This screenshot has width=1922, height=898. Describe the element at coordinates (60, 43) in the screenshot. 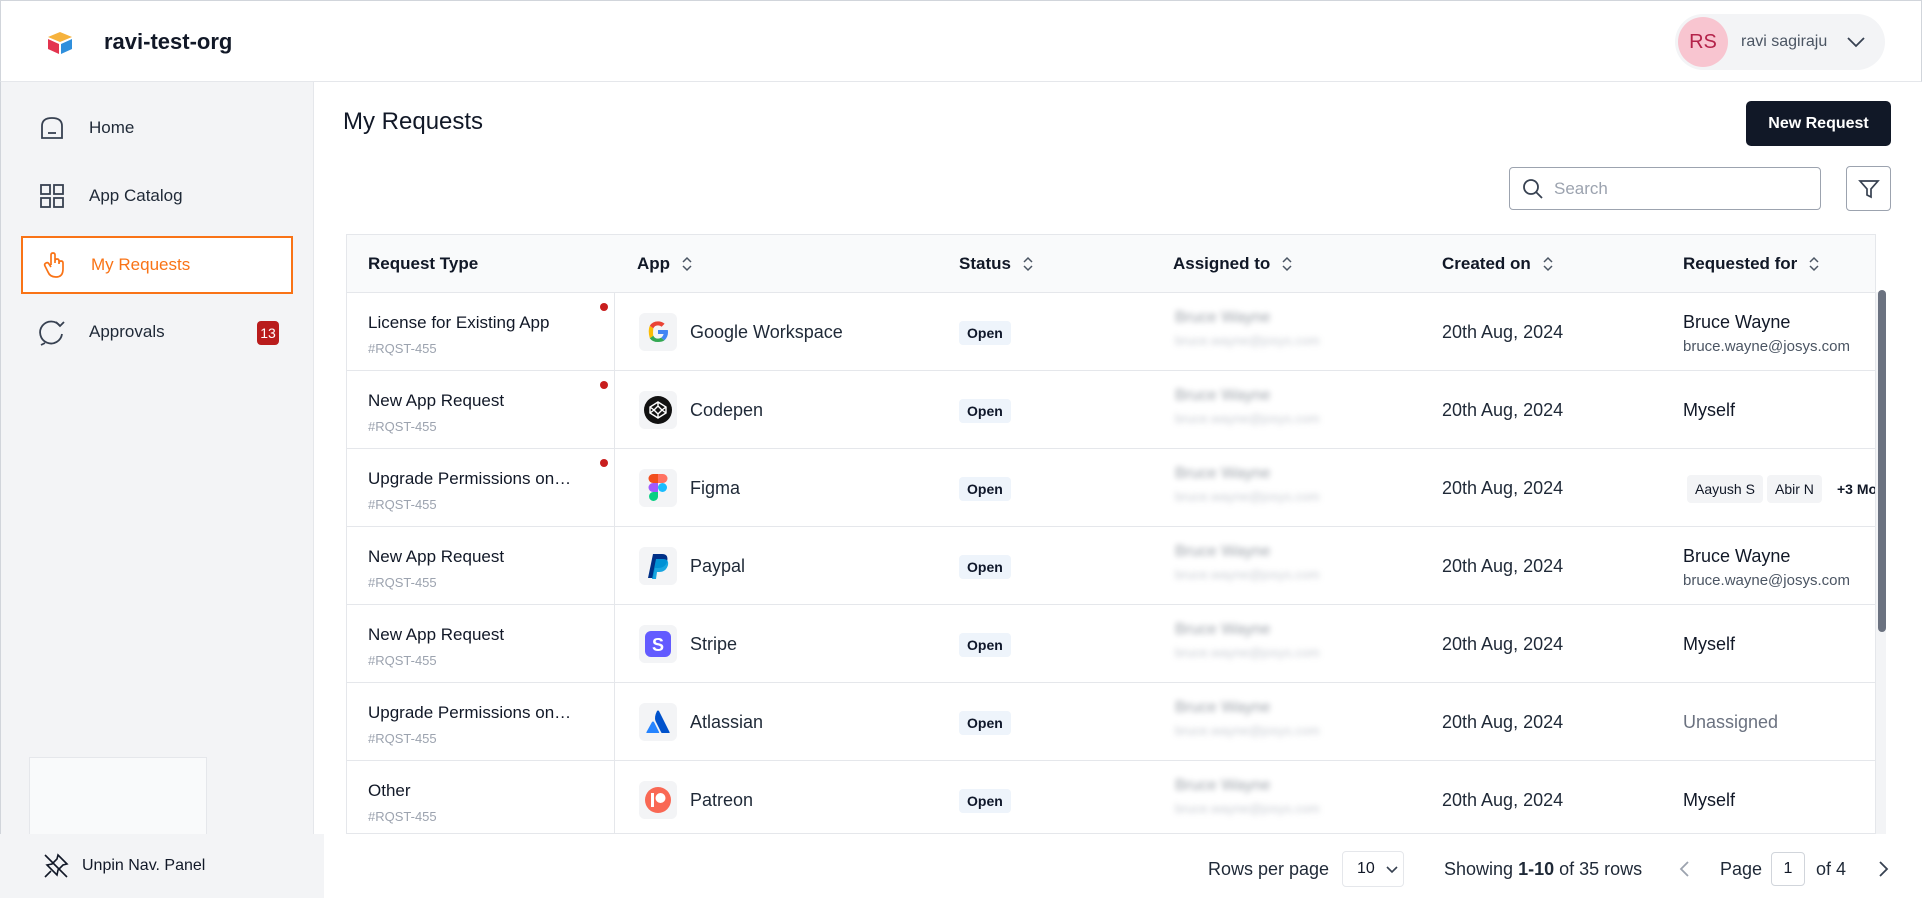

I see `org-logo-icon` at that location.